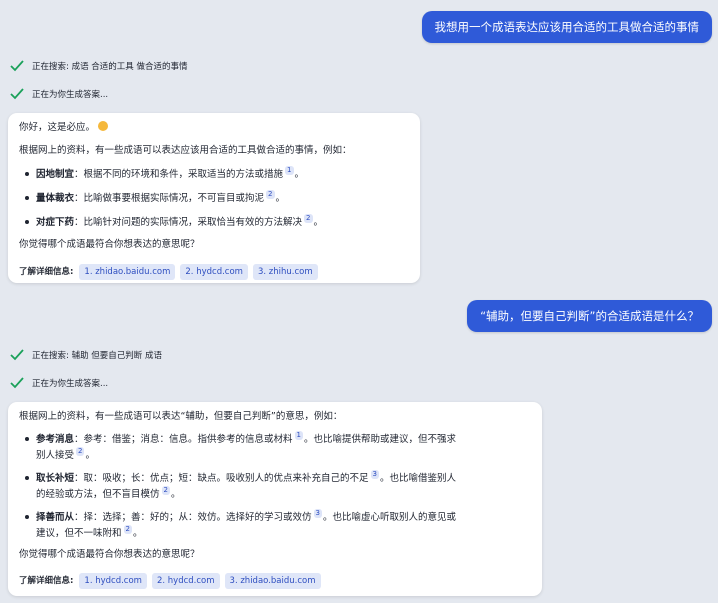 The width and height of the screenshot is (718, 603). I want to click on source-link: 1. hydcd.com, so click(113, 581).